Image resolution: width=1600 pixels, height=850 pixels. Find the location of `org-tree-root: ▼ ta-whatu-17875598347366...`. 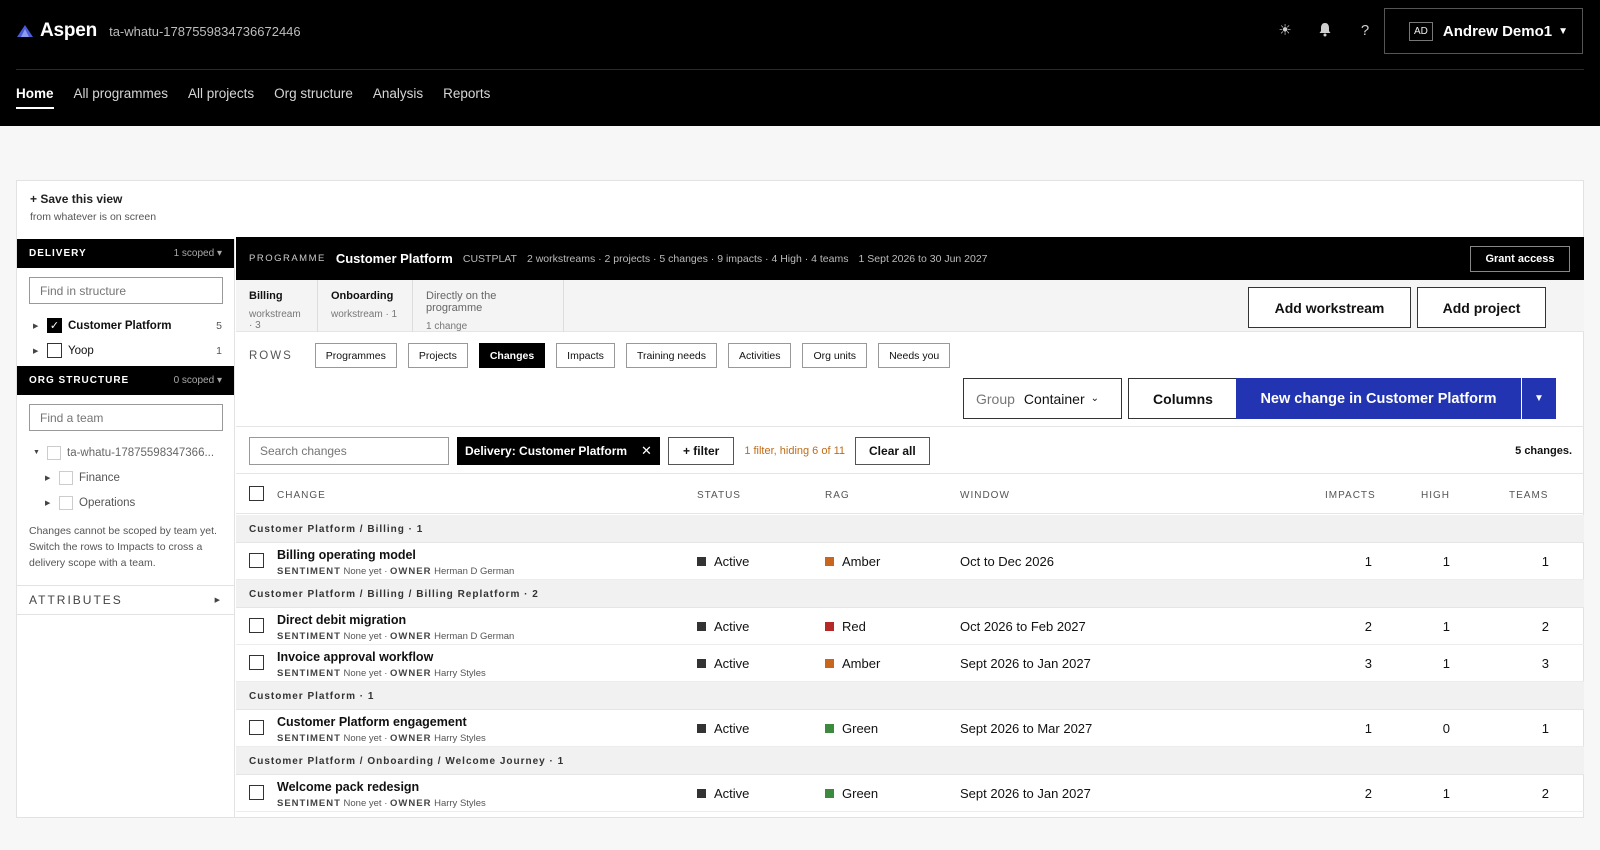

org-tree-root: ▼ ta-whatu-17875598347366... is located at coordinates (125, 452).